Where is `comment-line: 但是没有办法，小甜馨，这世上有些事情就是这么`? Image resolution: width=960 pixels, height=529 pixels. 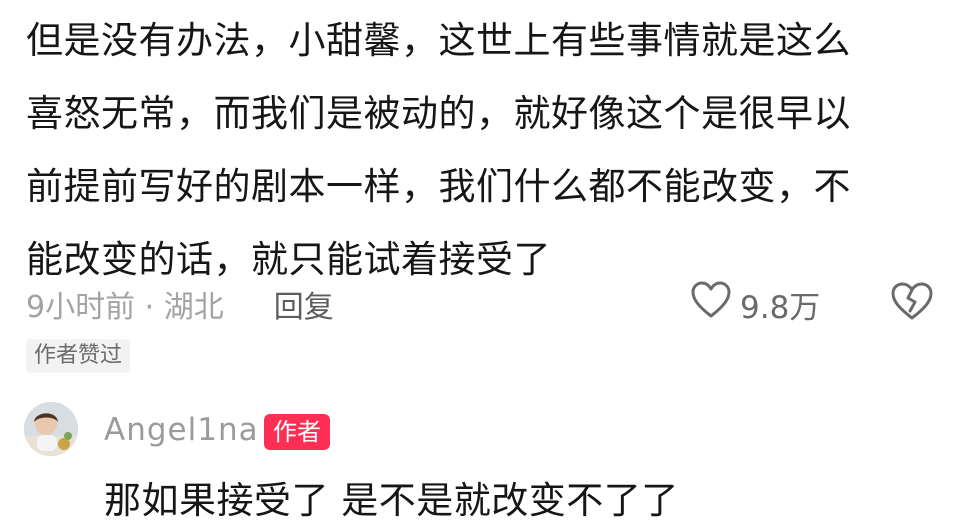 comment-line: 但是没有办法，小甜馨，这世上有些事情就是这么 is located at coordinates (438, 40).